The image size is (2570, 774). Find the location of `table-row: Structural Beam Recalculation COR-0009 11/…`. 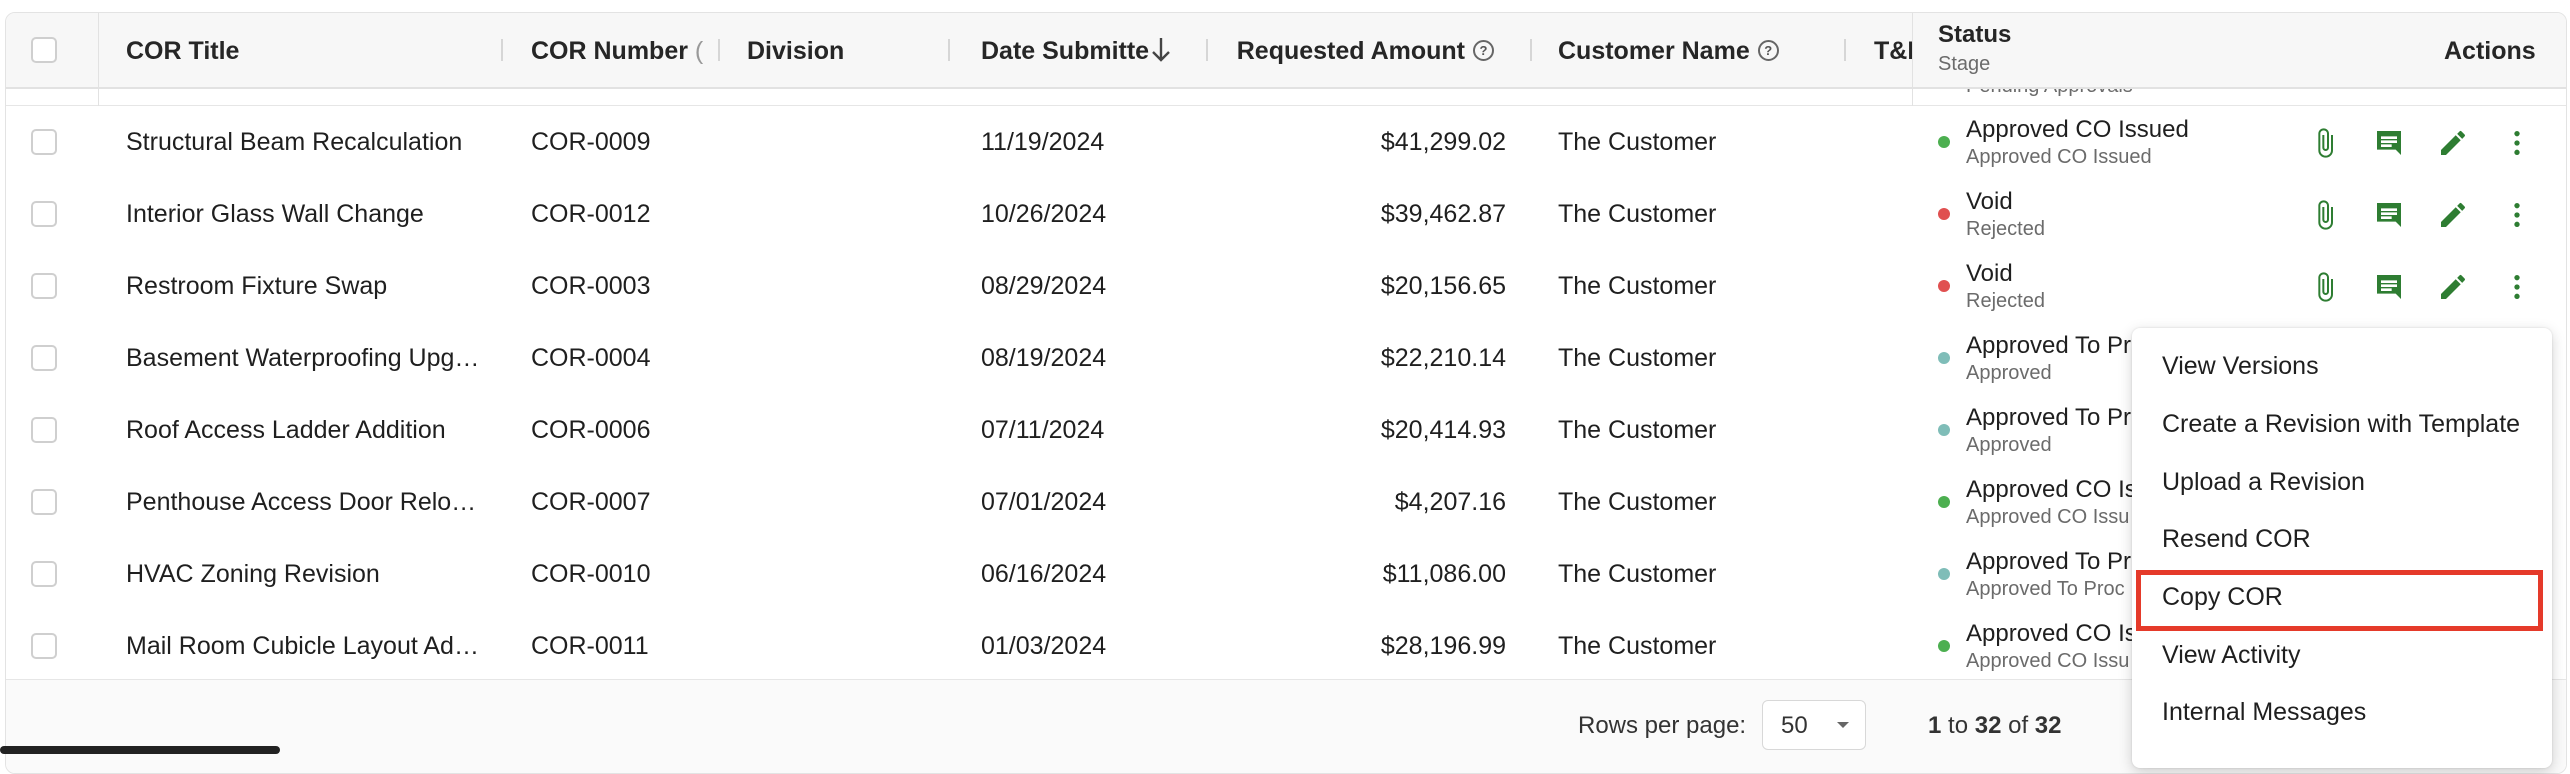

table-row: Structural Beam Recalculation COR-0009 11/… is located at coordinates (1286, 142).